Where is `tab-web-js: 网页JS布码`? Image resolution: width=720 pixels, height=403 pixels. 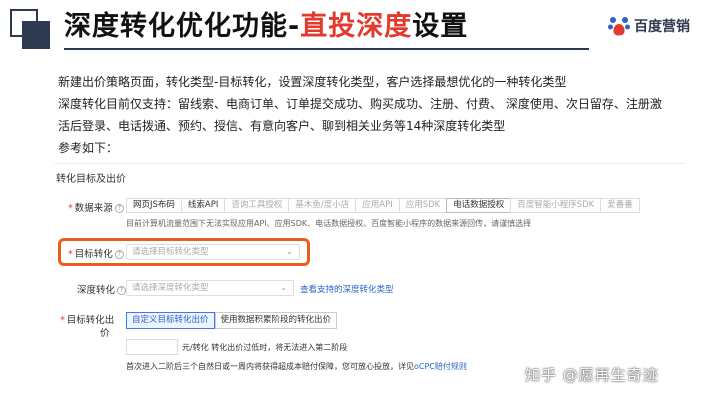
tab-web-js: 网页JS布码 is located at coordinates (154, 205).